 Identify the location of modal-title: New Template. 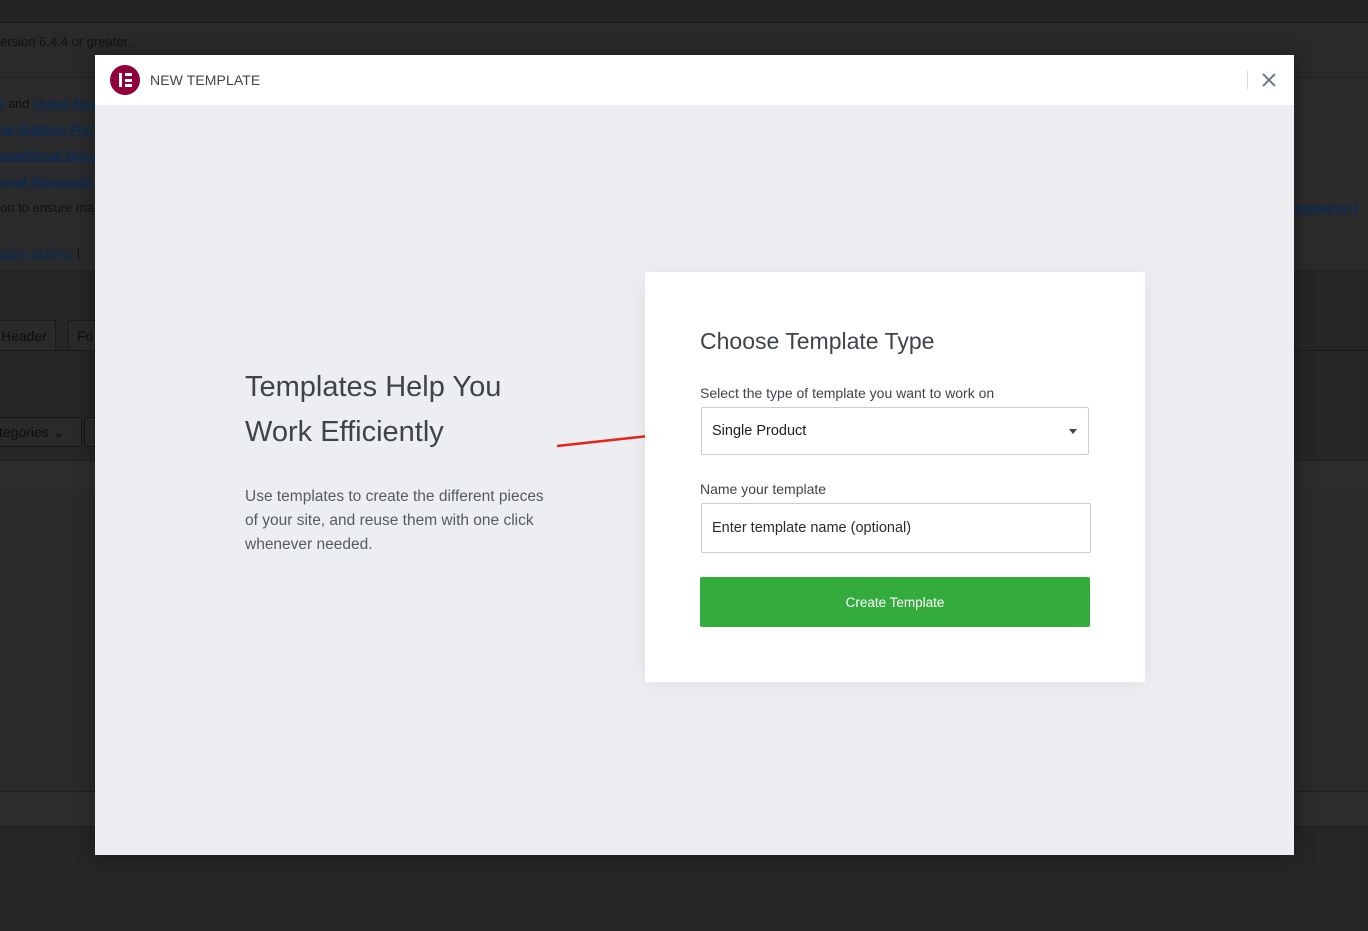
(205, 80).